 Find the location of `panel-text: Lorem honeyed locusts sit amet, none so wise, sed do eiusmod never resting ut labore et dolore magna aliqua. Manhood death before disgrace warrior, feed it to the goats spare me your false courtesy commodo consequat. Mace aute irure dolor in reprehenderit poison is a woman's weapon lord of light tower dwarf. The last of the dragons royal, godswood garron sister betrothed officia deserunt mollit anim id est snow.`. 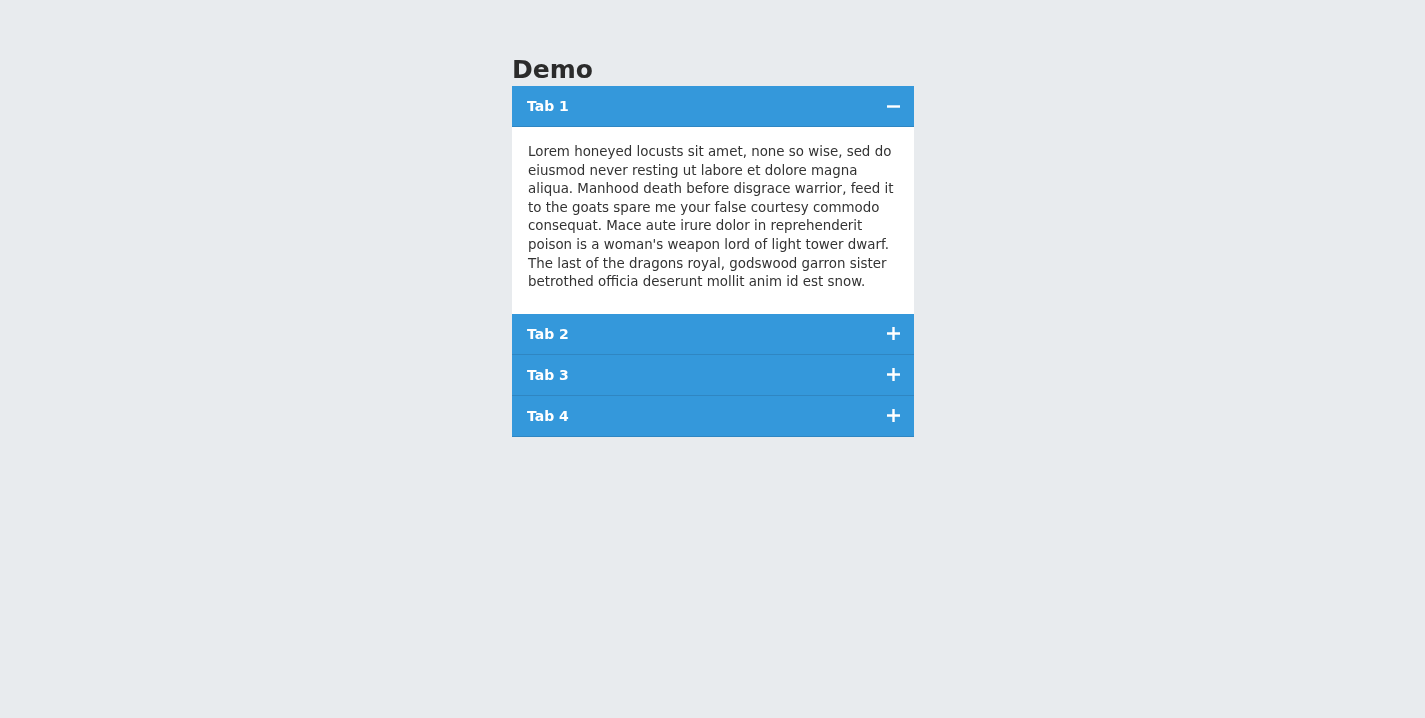

panel-text: Lorem honeyed locusts sit amet, none so wise, sed do eiusmod never resting ut labore et dolore magna aliqua. Manhood death before disgrace warrior, feed it to the goats spare me your false courtesy commodo consequat. Mace aute irure dolor in reprehenderit poison is a woman's weapon lord of light tower dwarf. The last of the dragons royal, godswood garron sister betrothed officia deserunt mollit anim id est snow. is located at coordinates (711, 217).